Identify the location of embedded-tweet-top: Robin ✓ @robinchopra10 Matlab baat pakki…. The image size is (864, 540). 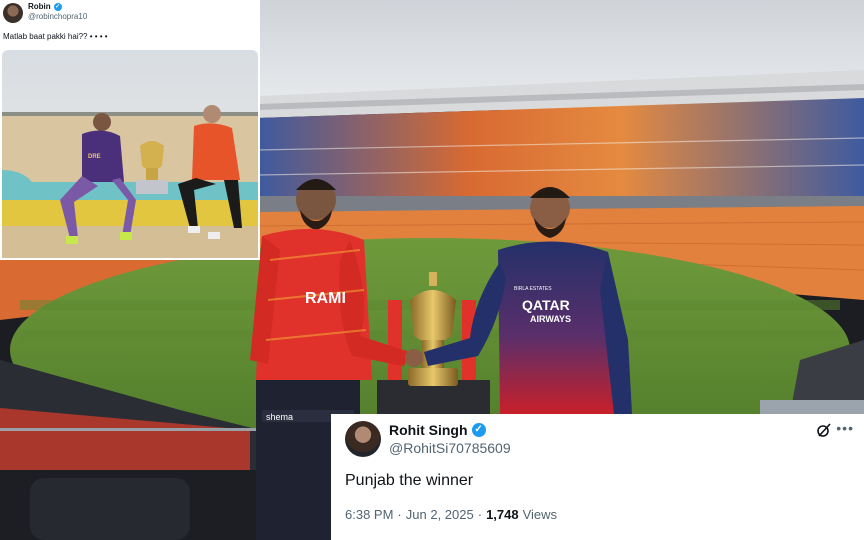
(130, 130).